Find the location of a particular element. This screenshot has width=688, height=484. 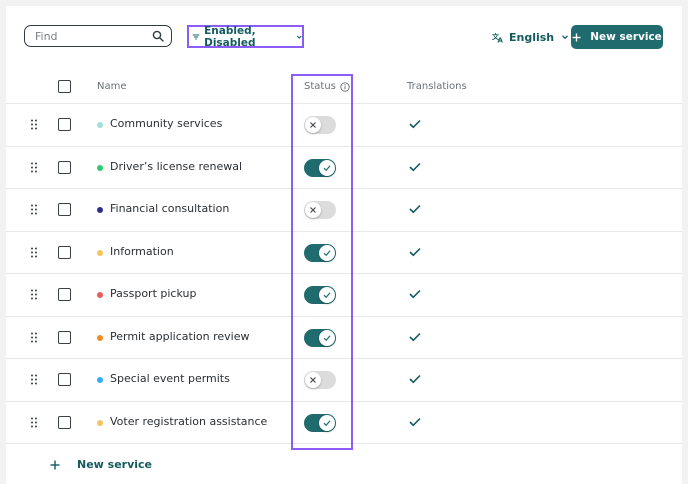

table-row: Voter registration assistance is located at coordinates (344, 423).